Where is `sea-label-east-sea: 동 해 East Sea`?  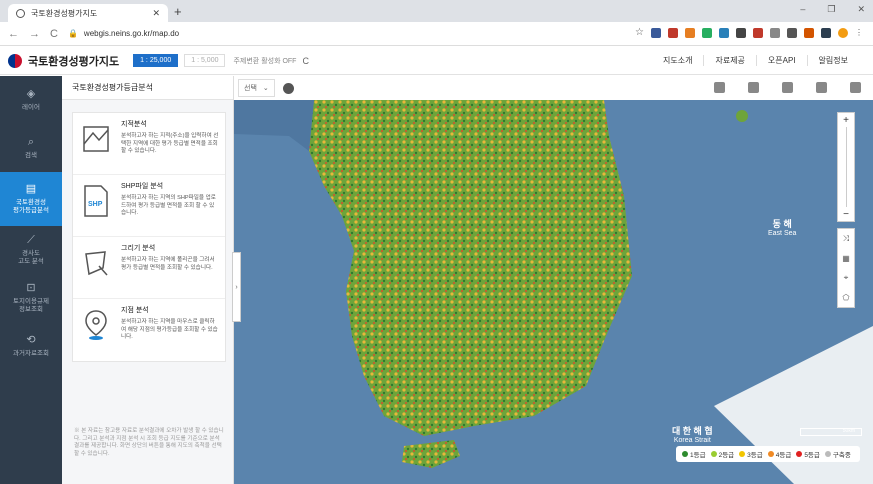
sea-label-east-sea: 동 해 East Sea is located at coordinates (782, 227).